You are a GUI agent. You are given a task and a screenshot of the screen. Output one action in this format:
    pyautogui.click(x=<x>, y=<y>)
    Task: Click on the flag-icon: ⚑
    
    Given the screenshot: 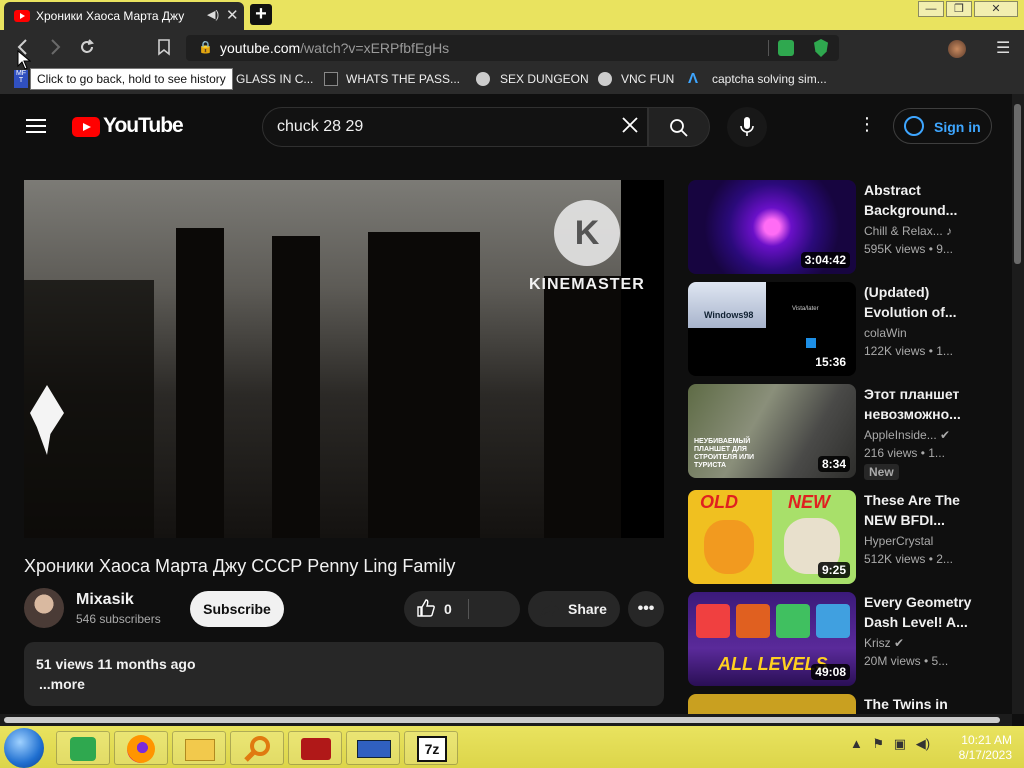 What is the action you would take?
    pyautogui.click(x=879, y=743)
    